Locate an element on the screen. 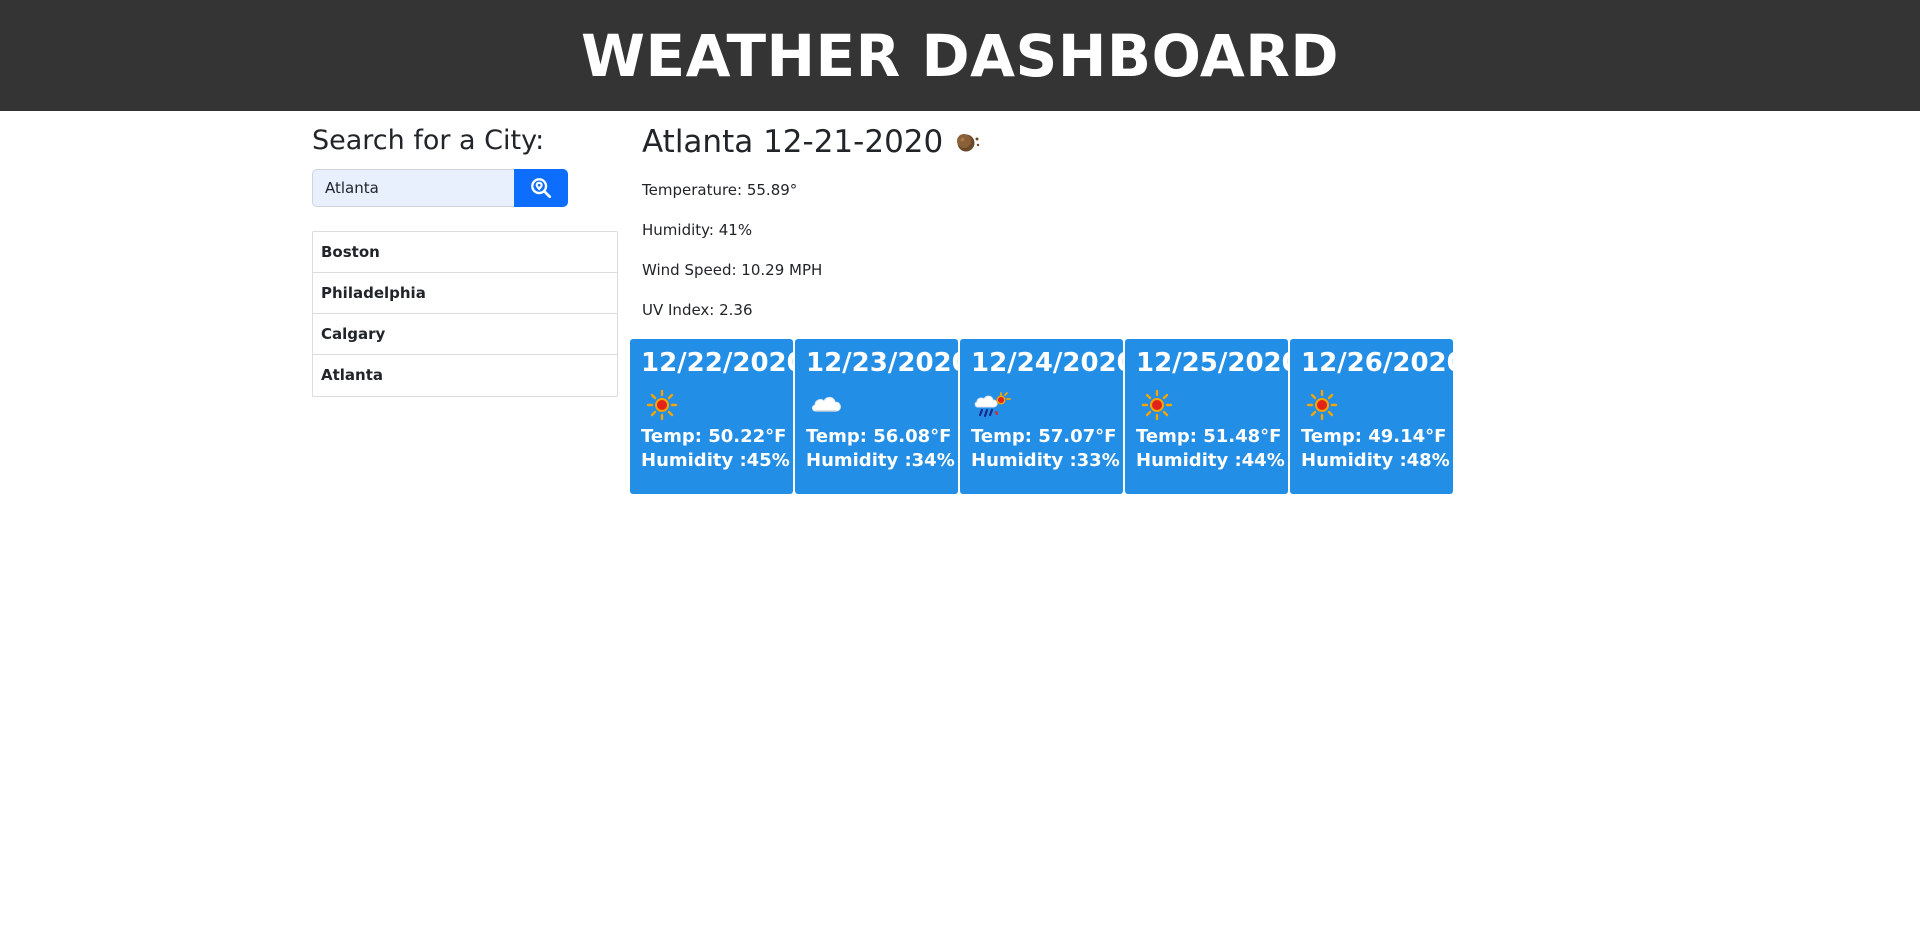 The image size is (1920, 937). current-weather-title: Atlanta 12-21-2020 is located at coordinates (813, 142).